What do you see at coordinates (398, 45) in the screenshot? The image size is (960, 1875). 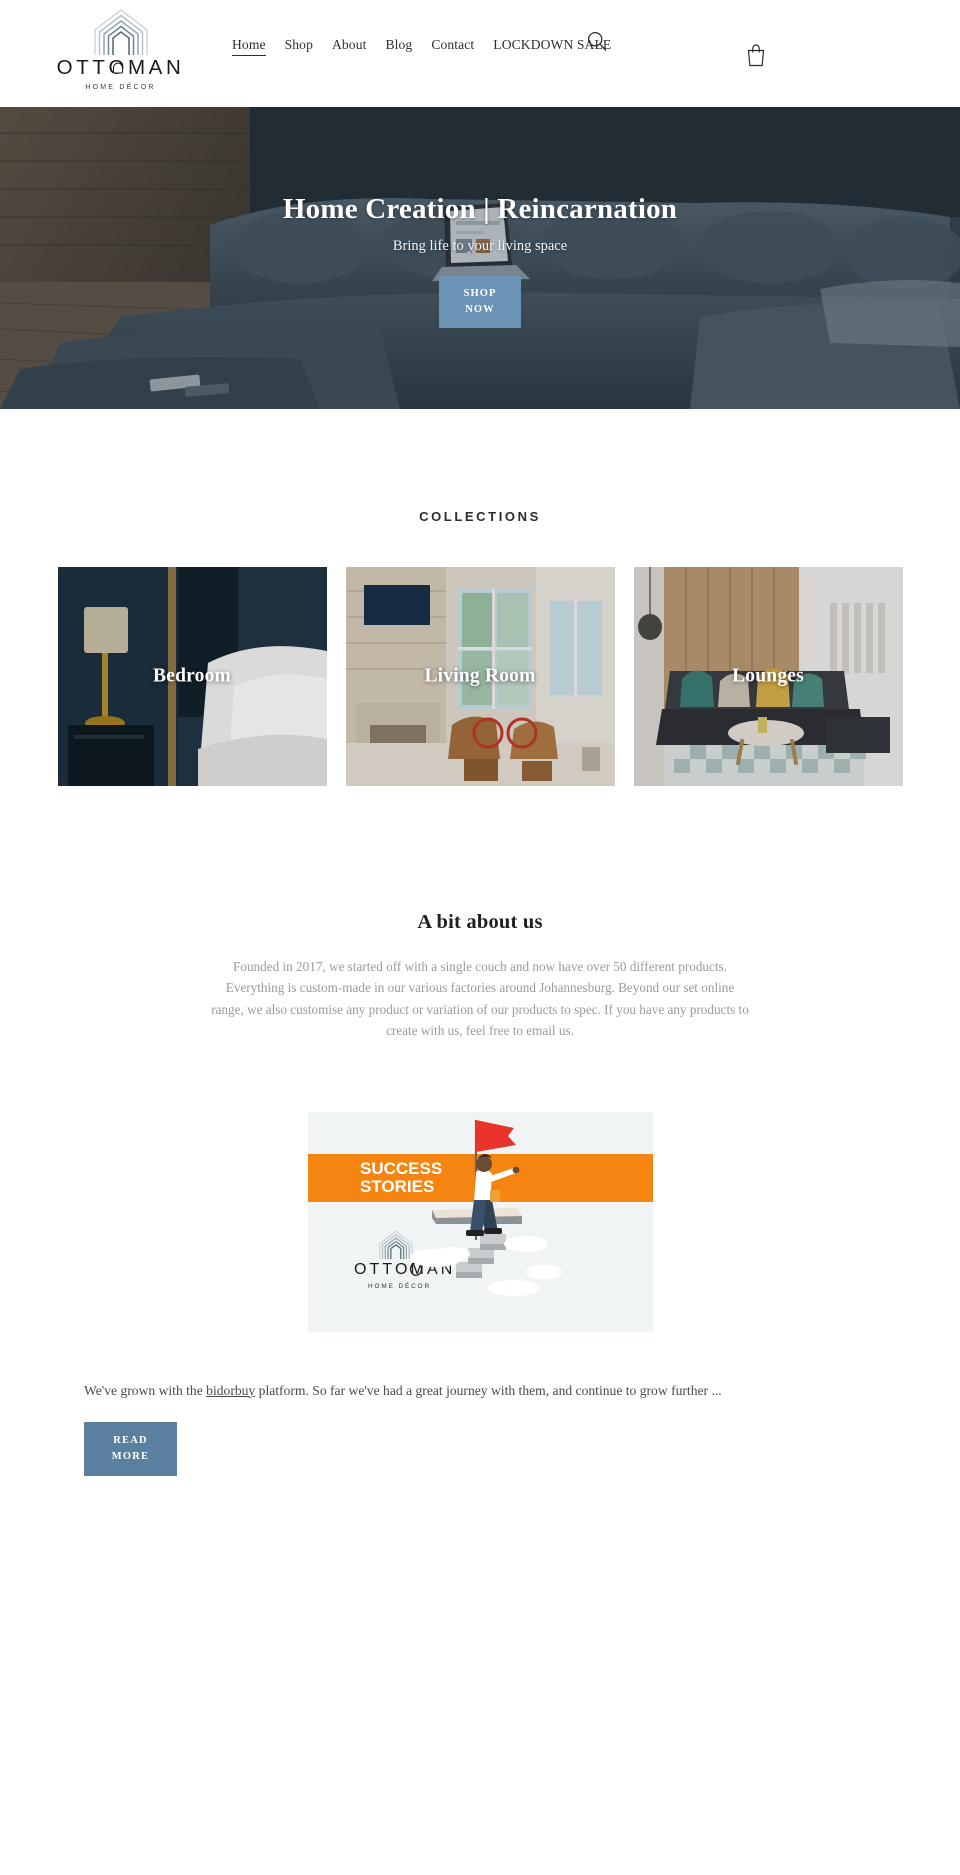 I see `nav-item-blog: Blog` at bounding box center [398, 45].